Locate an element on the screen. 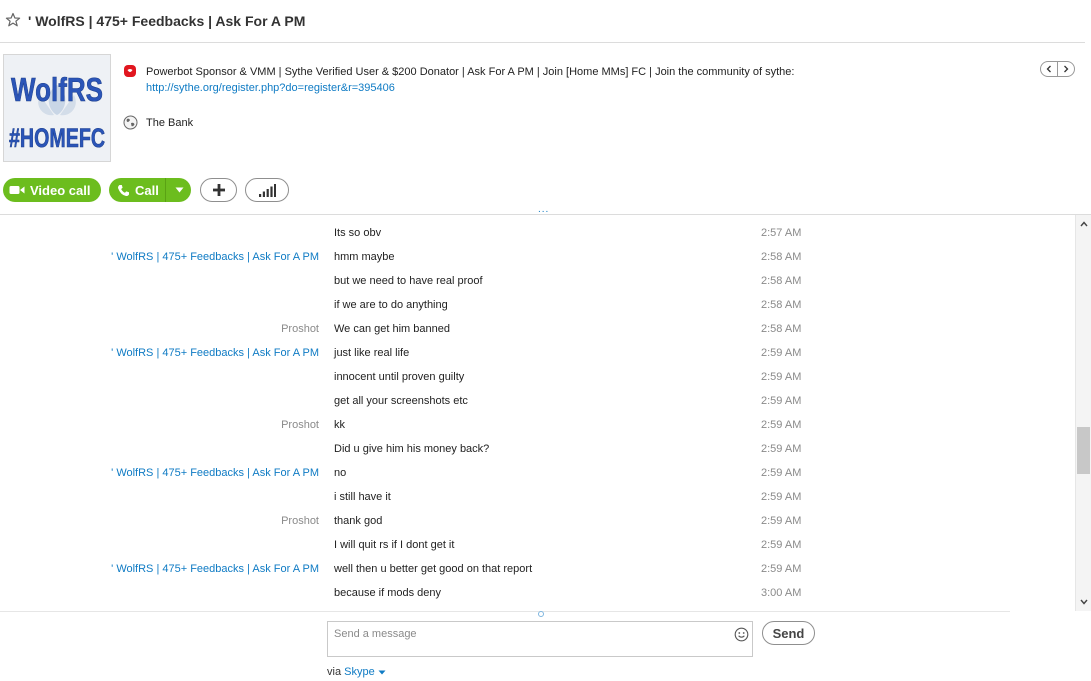 The height and width of the screenshot is (681, 1091). message-text: I will quit rs if I dont get it is located at coordinates (394, 545).